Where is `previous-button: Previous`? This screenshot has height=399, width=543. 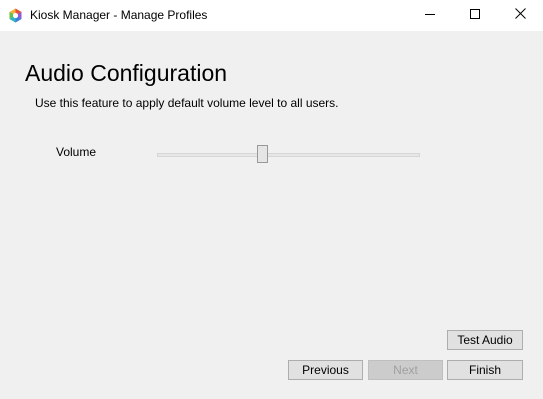 previous-button: Previous is located at coordinates (325, 370).